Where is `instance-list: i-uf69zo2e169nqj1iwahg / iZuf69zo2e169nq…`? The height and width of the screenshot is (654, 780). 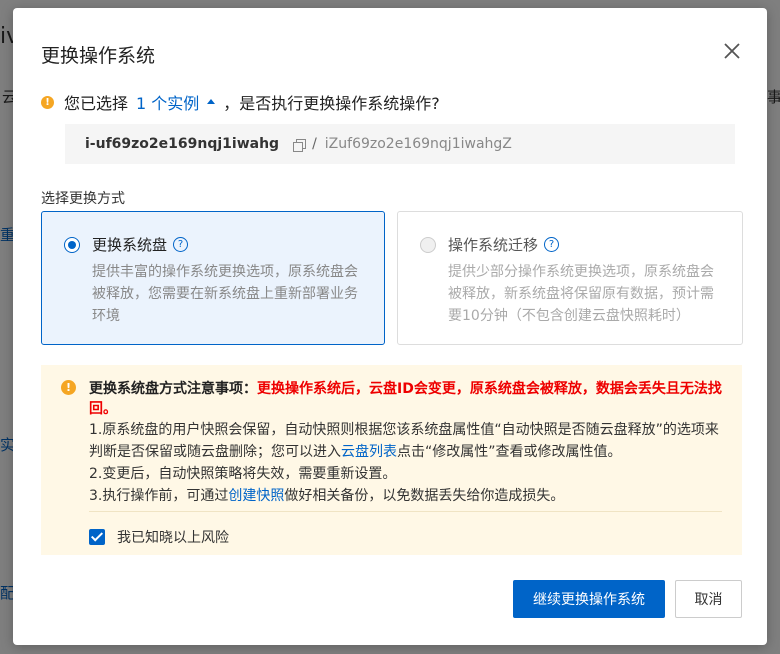
instance-list: i-uf69zo2e169nqj1iwahg / iZuf69zo2e169nq… is located at coordinates (400, 144).